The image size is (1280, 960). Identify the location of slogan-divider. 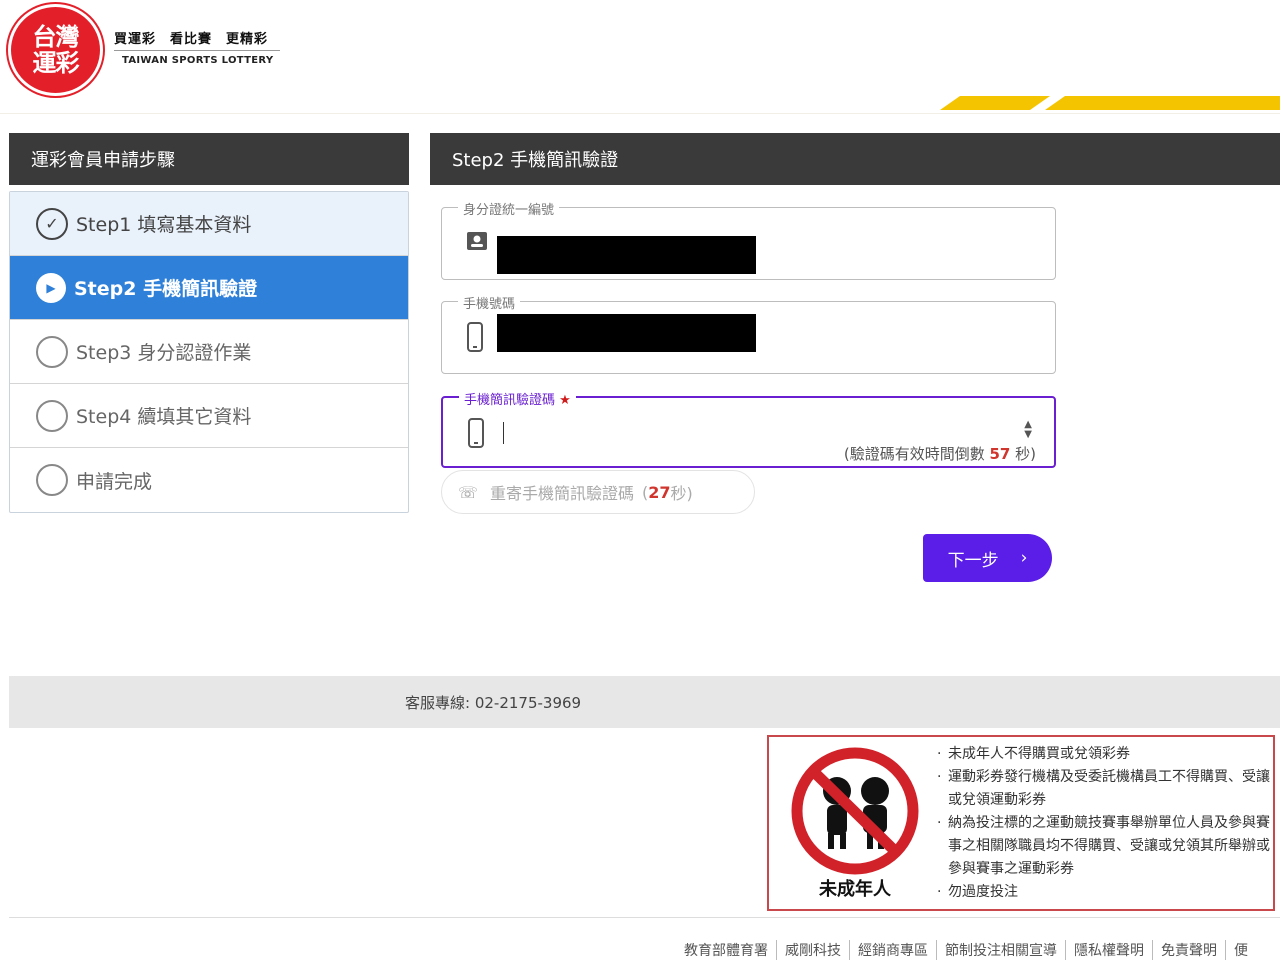
(197, 50).